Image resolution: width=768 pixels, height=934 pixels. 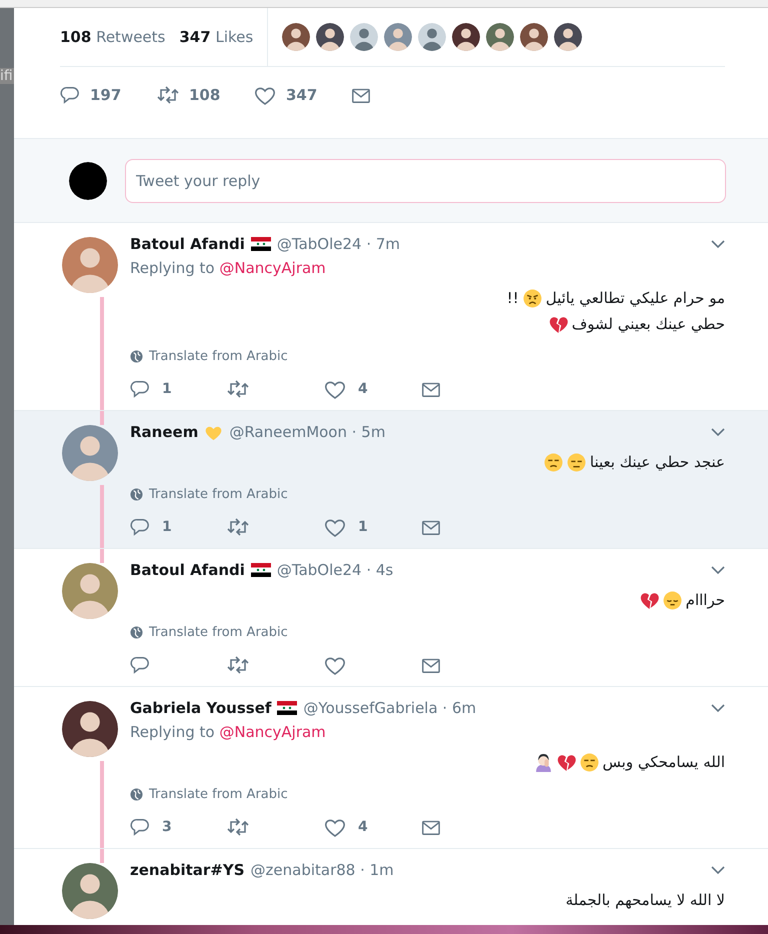 I want to click on tweet-text: مو حرام عليكي تطالعي يائيل, so click(x=635, y=298).